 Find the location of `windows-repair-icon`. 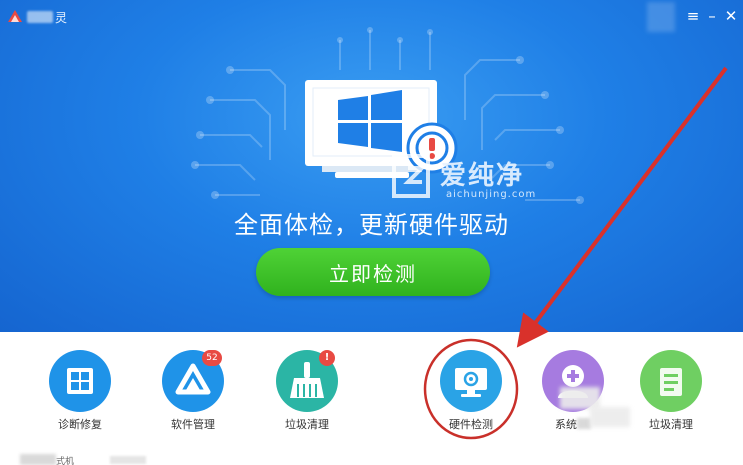

windows-repair-icon is located at coordinates (80, 381).